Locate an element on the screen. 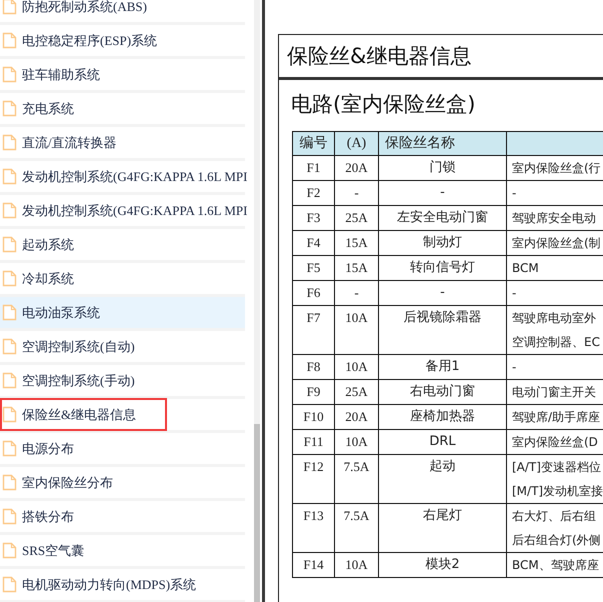 The image size is (603, 602). table-cell: F8 is located at coordinates (313, 367).